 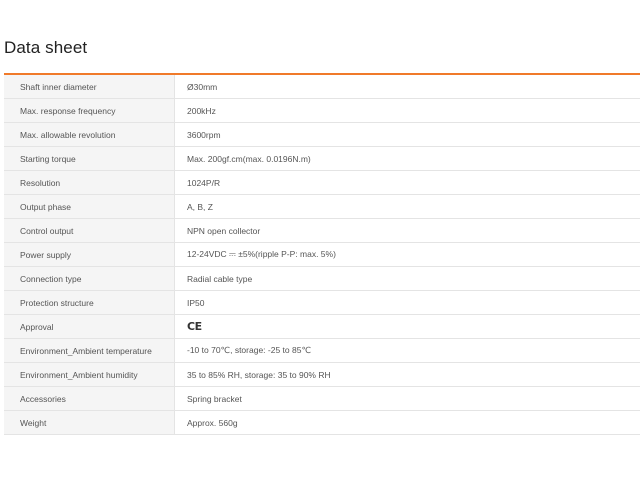 What do you see at coordinates (201, 110) in the screenshot?
I see `spec-value: 200kHz` at bounding box center [201, 110].